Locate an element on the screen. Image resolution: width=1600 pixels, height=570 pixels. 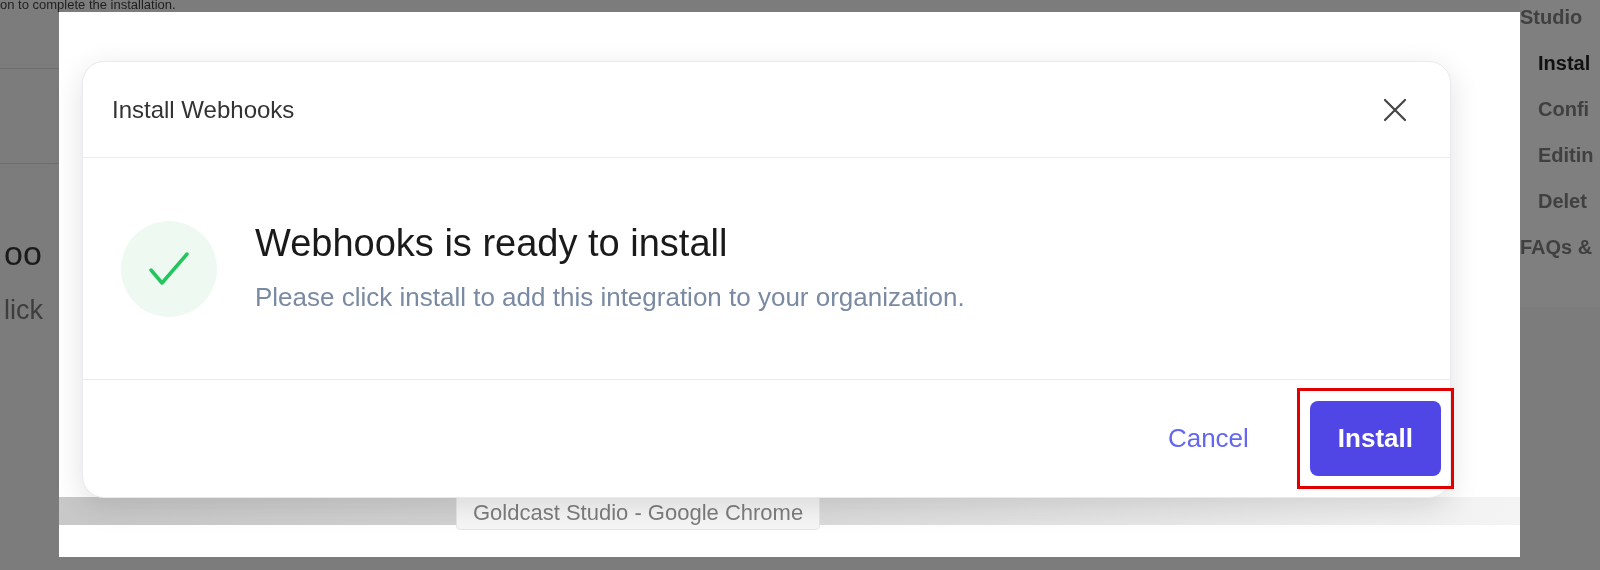
sidebar-item: Editin is located at coordinates (1560, 157).